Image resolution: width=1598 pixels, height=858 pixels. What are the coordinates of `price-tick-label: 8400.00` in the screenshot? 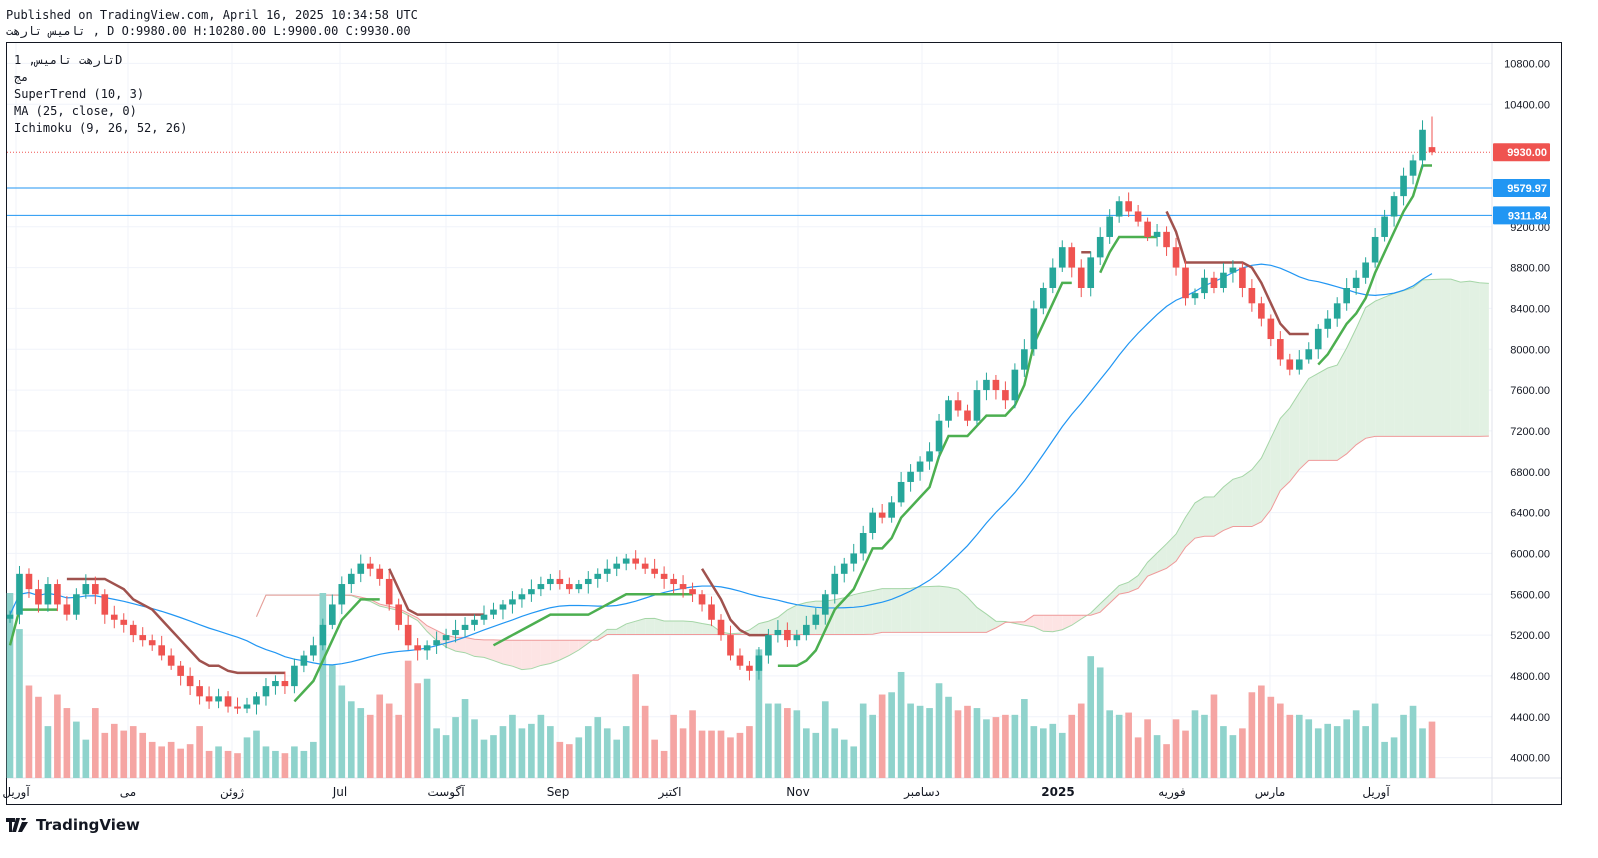 It's located at (1530, 309).